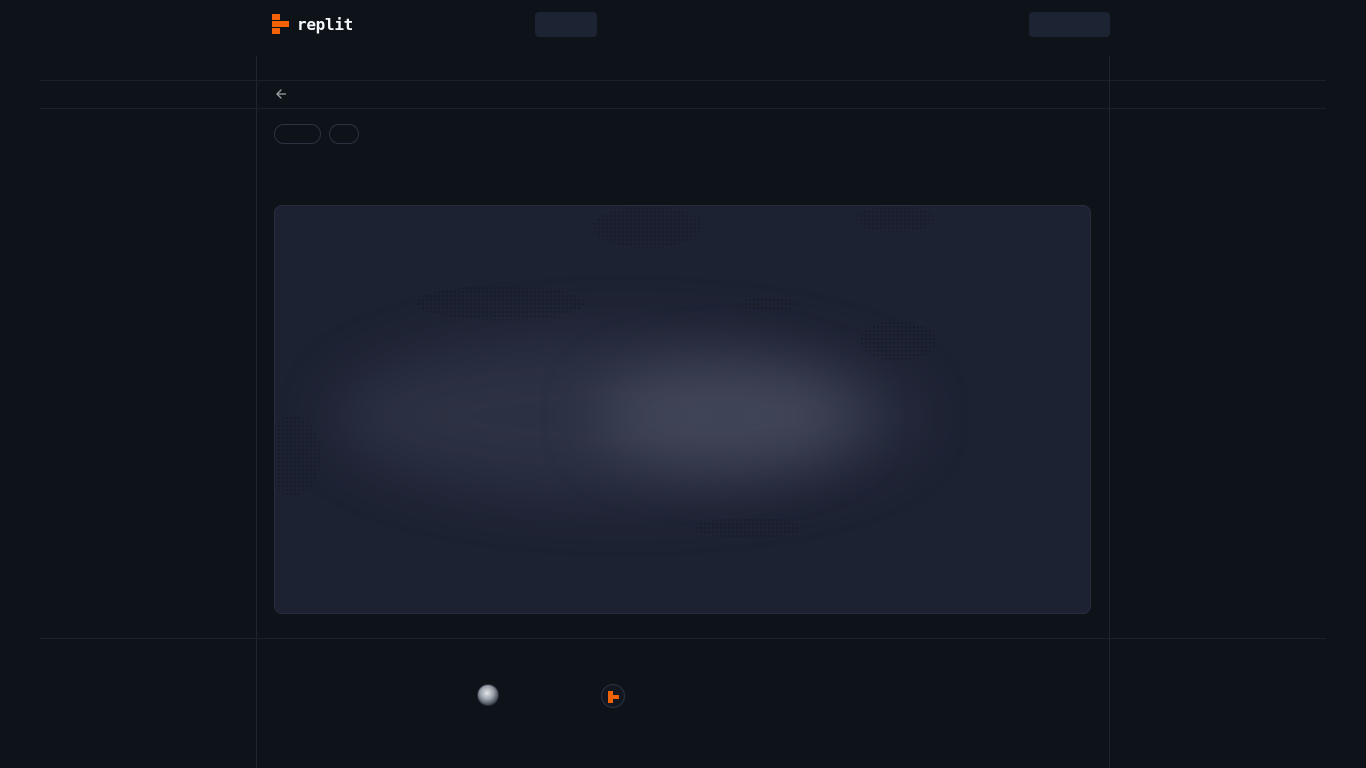 The image size is (1366, 768). I want to click on replit-logo-link: replit, so click(312, 24).